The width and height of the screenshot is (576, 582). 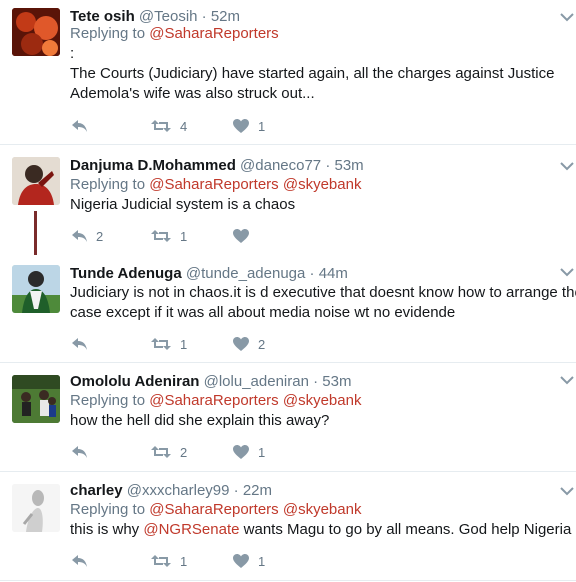 What do you see at coordinates (178, 490) in the screenshot?
I see `user-handle: @xxxcharley99` at bounding box center [178, 490].